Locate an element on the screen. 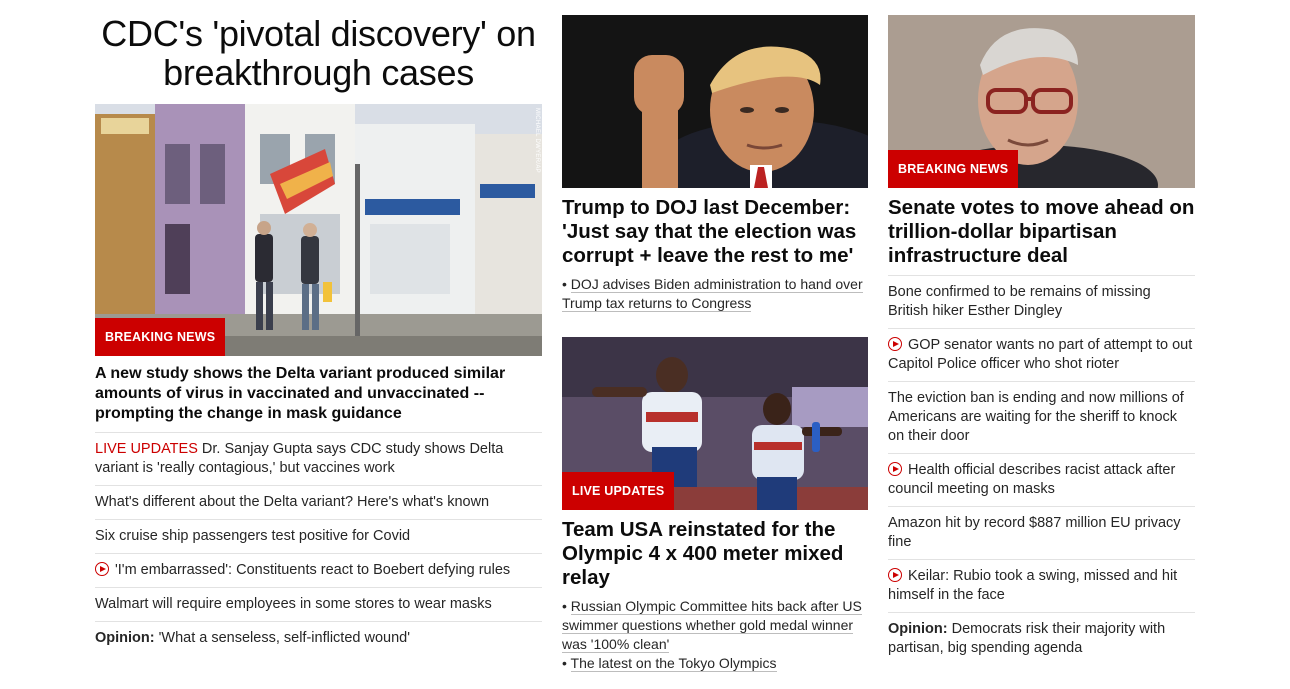 The image size is (1290, 689). live-updates-label: LIVE UPDATES is located at coordinates (146, 449).